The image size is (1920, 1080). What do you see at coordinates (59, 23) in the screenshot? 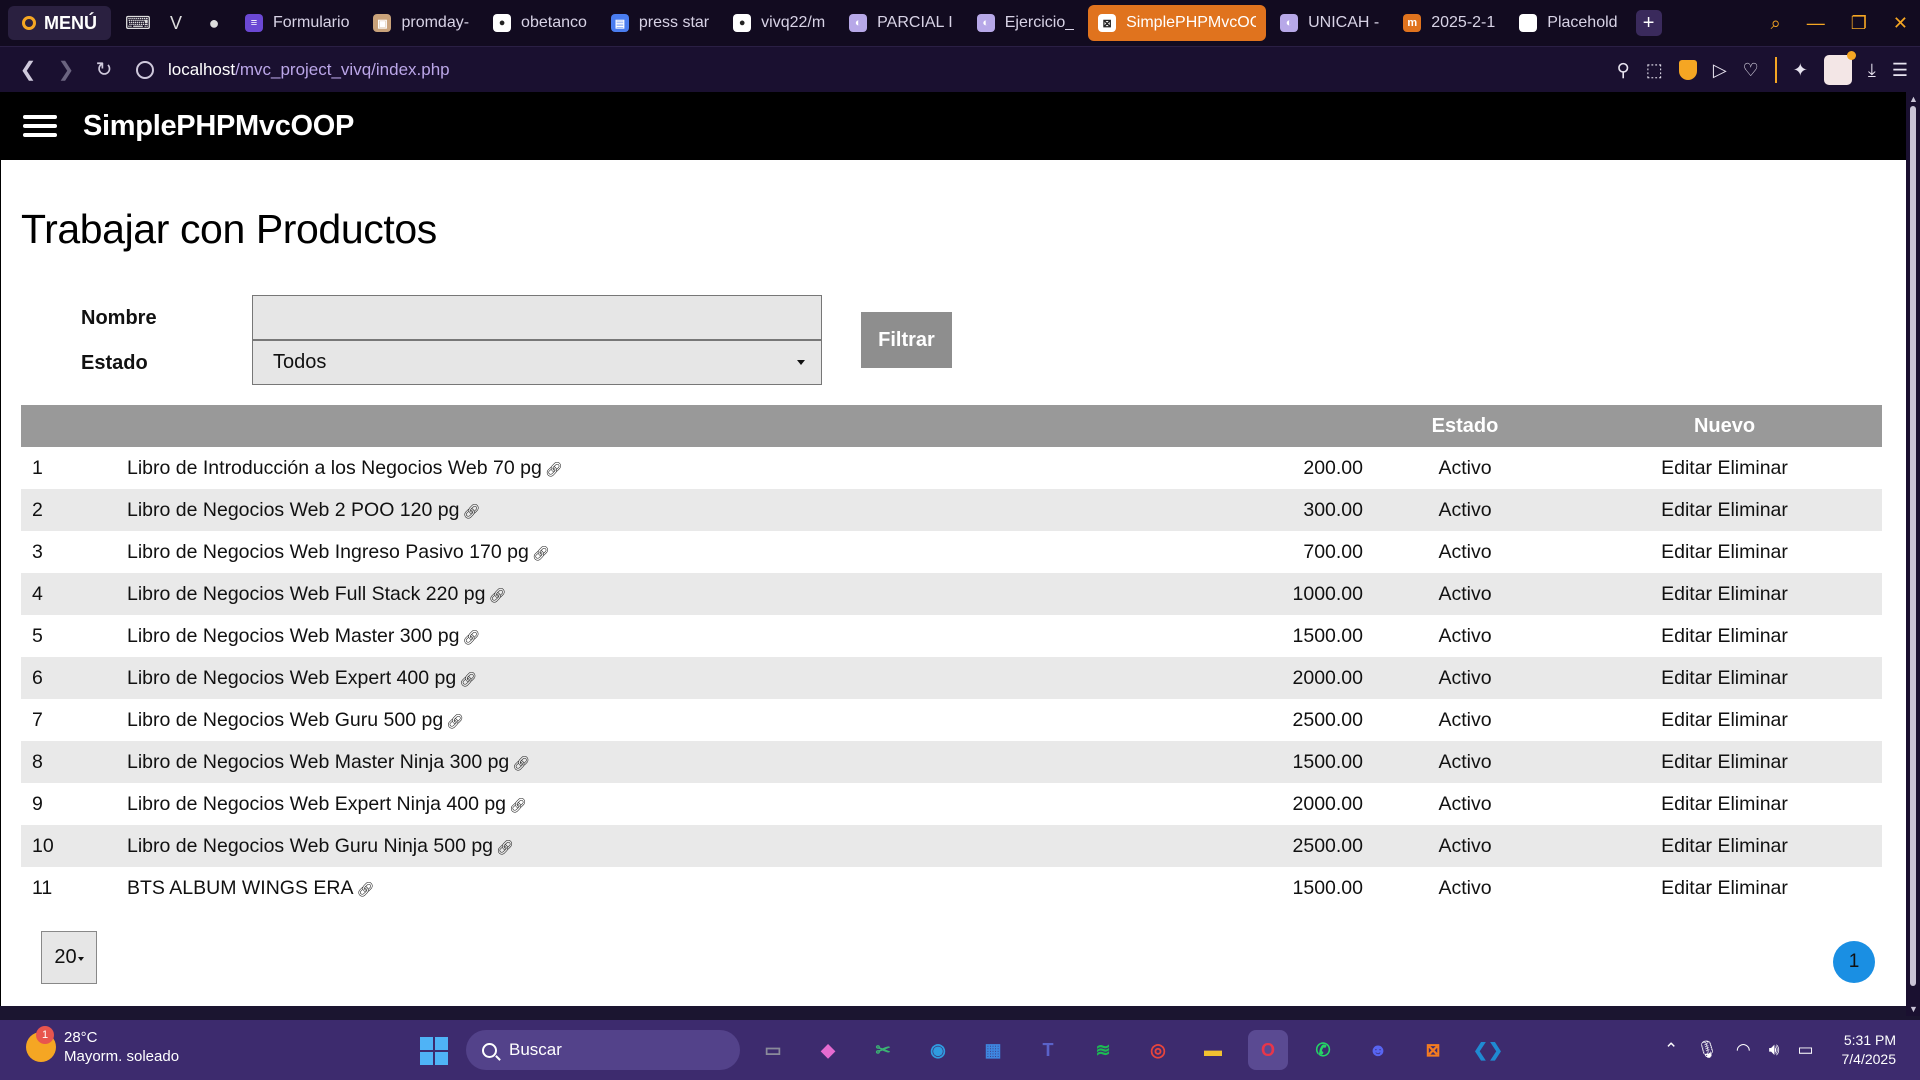
I see `opera-menu-button: MENÚ` at bounding box center [59, 23].